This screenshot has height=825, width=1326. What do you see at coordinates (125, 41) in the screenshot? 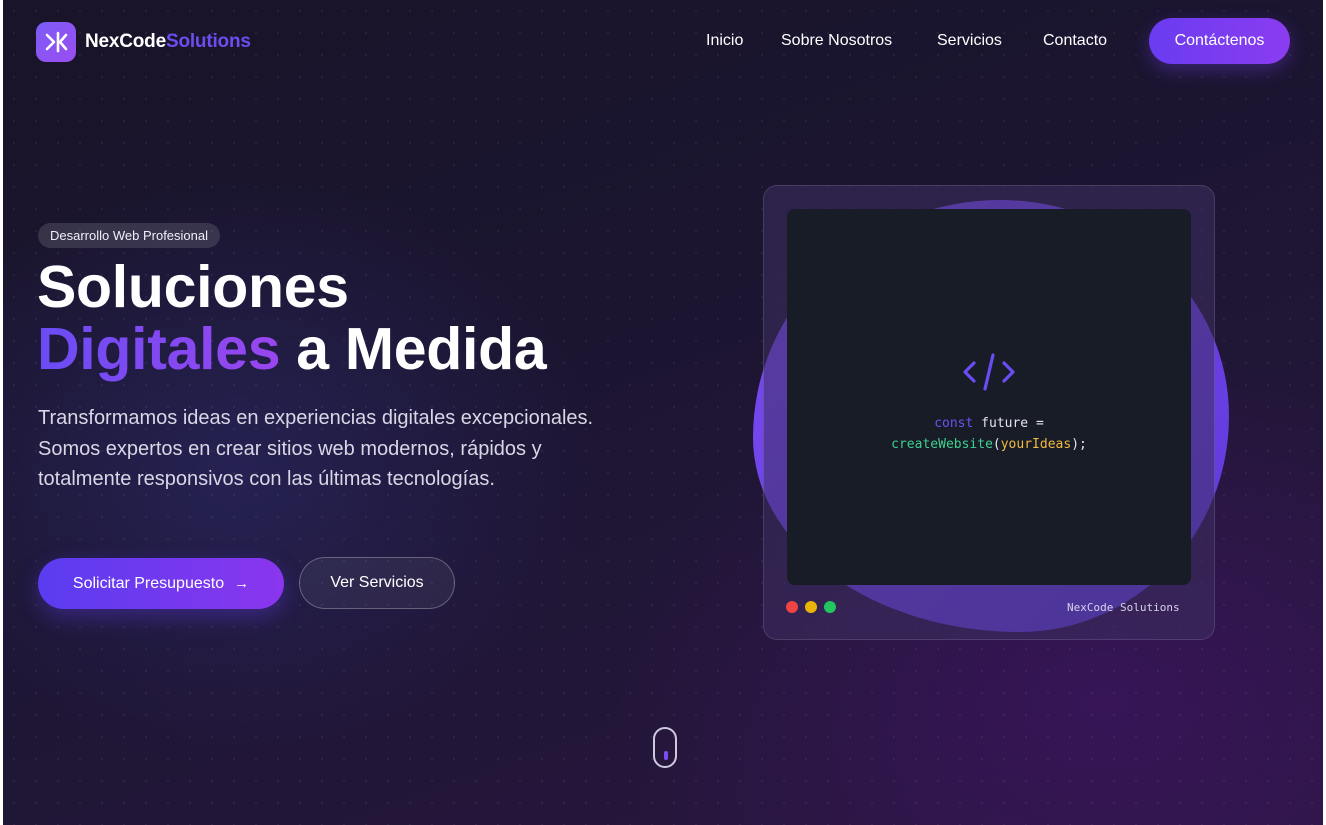
I see `brand-name-main: NexCode` at bounding box center [125, 41].